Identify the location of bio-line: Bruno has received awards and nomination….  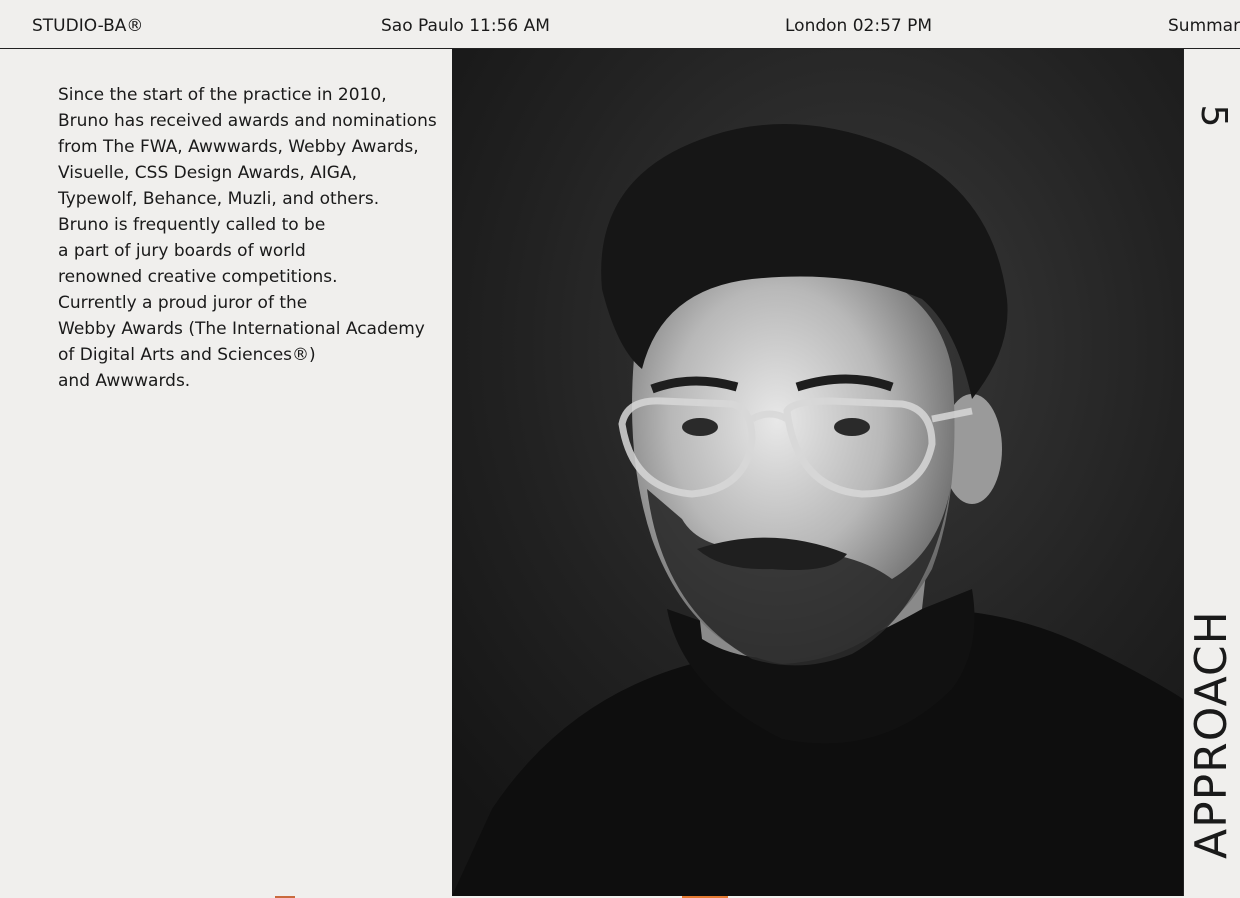
(247, 121).